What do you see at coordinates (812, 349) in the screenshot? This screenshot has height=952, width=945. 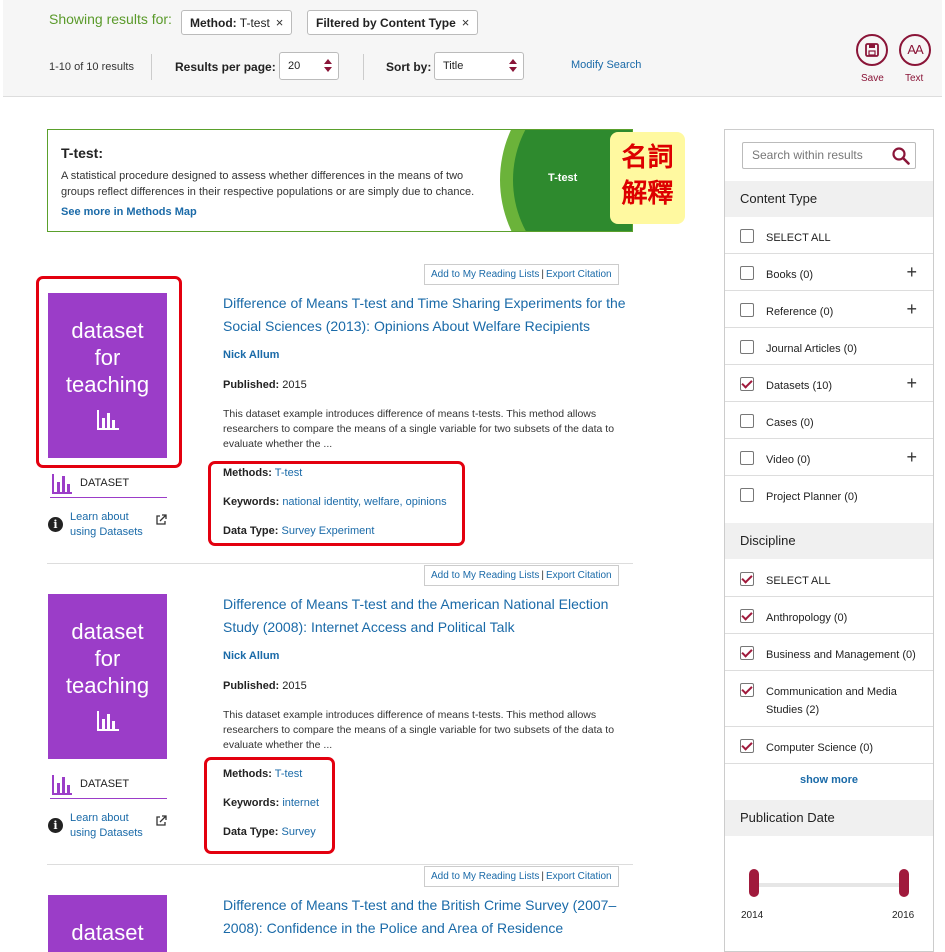 I see `filter-label: Journal Articles (0)` at bounding box center [812, 349].